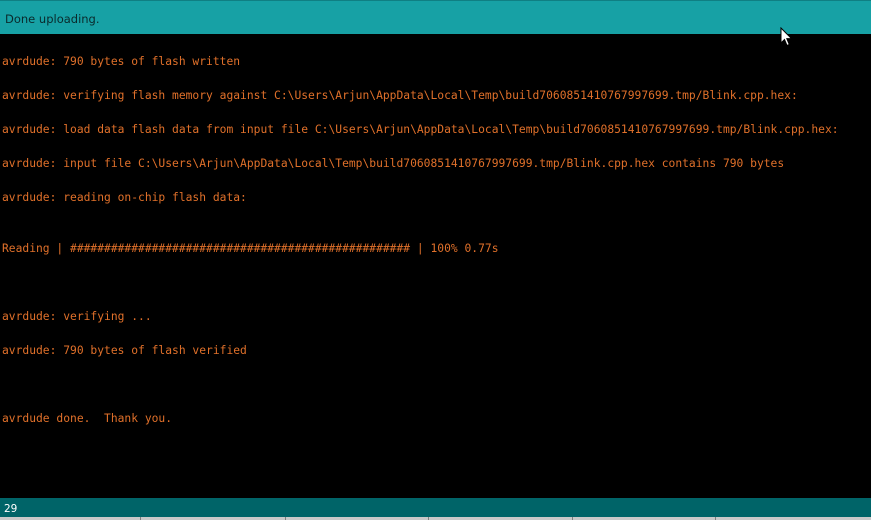 The width and height of the screenshot is (871, 520). I want to click on console-line: avrdude: 790 bytes of flash verified, so click(124, 350).